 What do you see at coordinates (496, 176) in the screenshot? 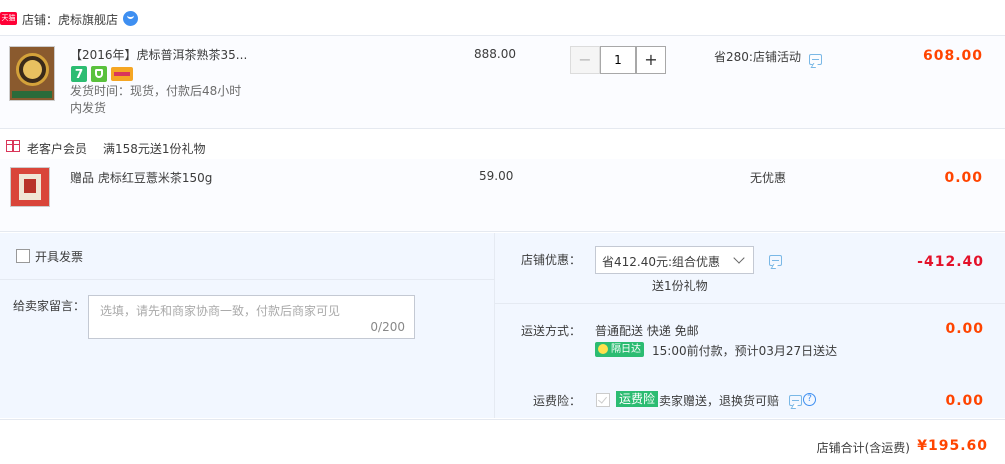
I see `gift-unit-price: 59.00` at bounding box center [496, 176].